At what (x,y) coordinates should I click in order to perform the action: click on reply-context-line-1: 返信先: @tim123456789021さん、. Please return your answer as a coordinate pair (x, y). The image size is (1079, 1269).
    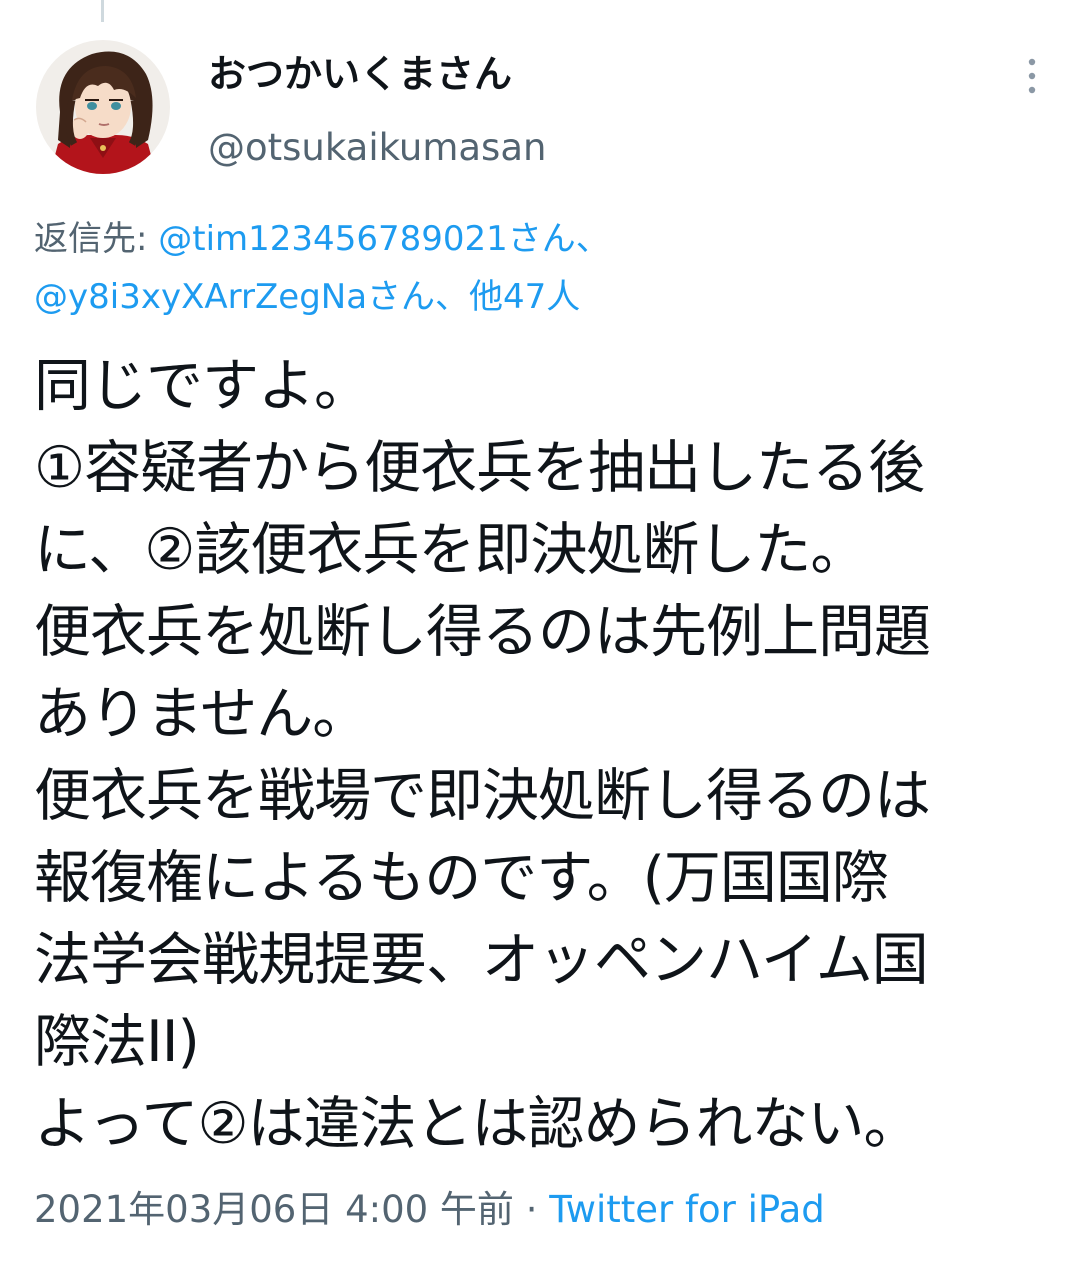
    Looking at the image, I should click on (539, 239).